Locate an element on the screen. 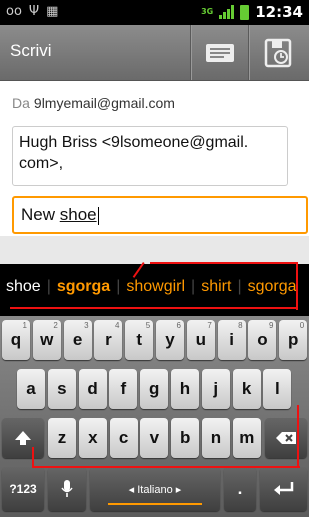 The height and width of the screenshot is (517, 320). backspace-icon is located at coordinates (286, 438).